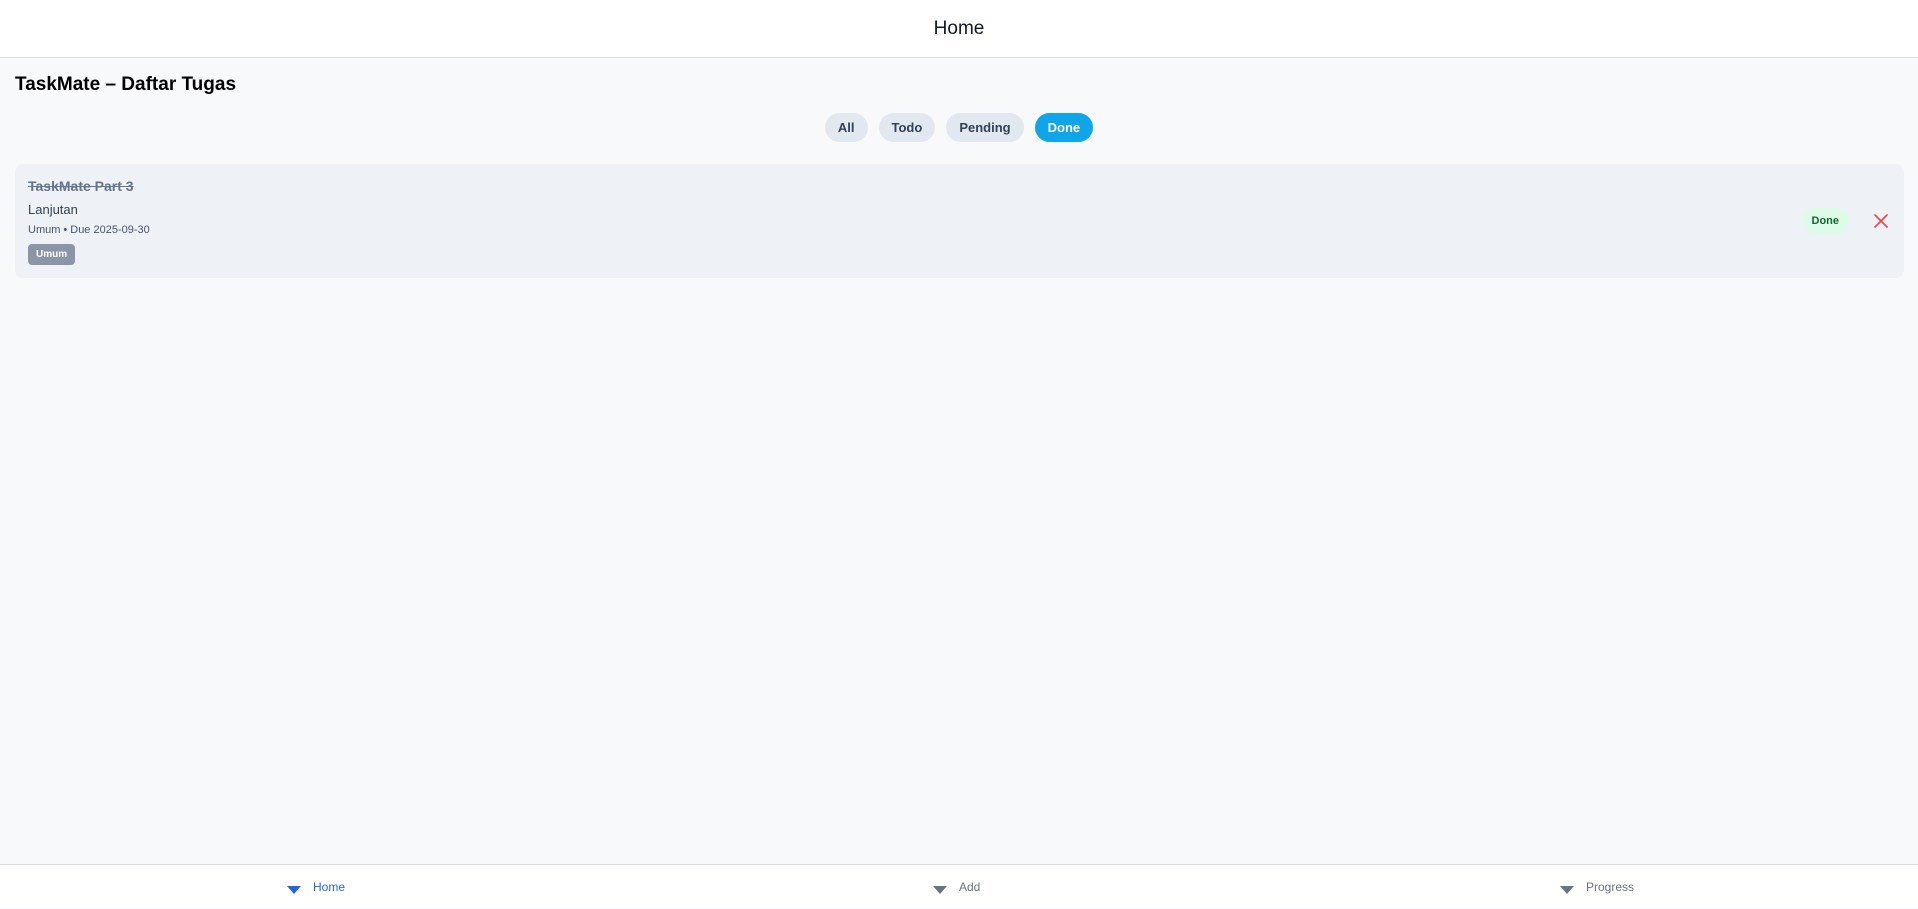 This screenshot has width=1918, height=909. I want to click on task-title: TaskMate Part 3, so click(81, 186).